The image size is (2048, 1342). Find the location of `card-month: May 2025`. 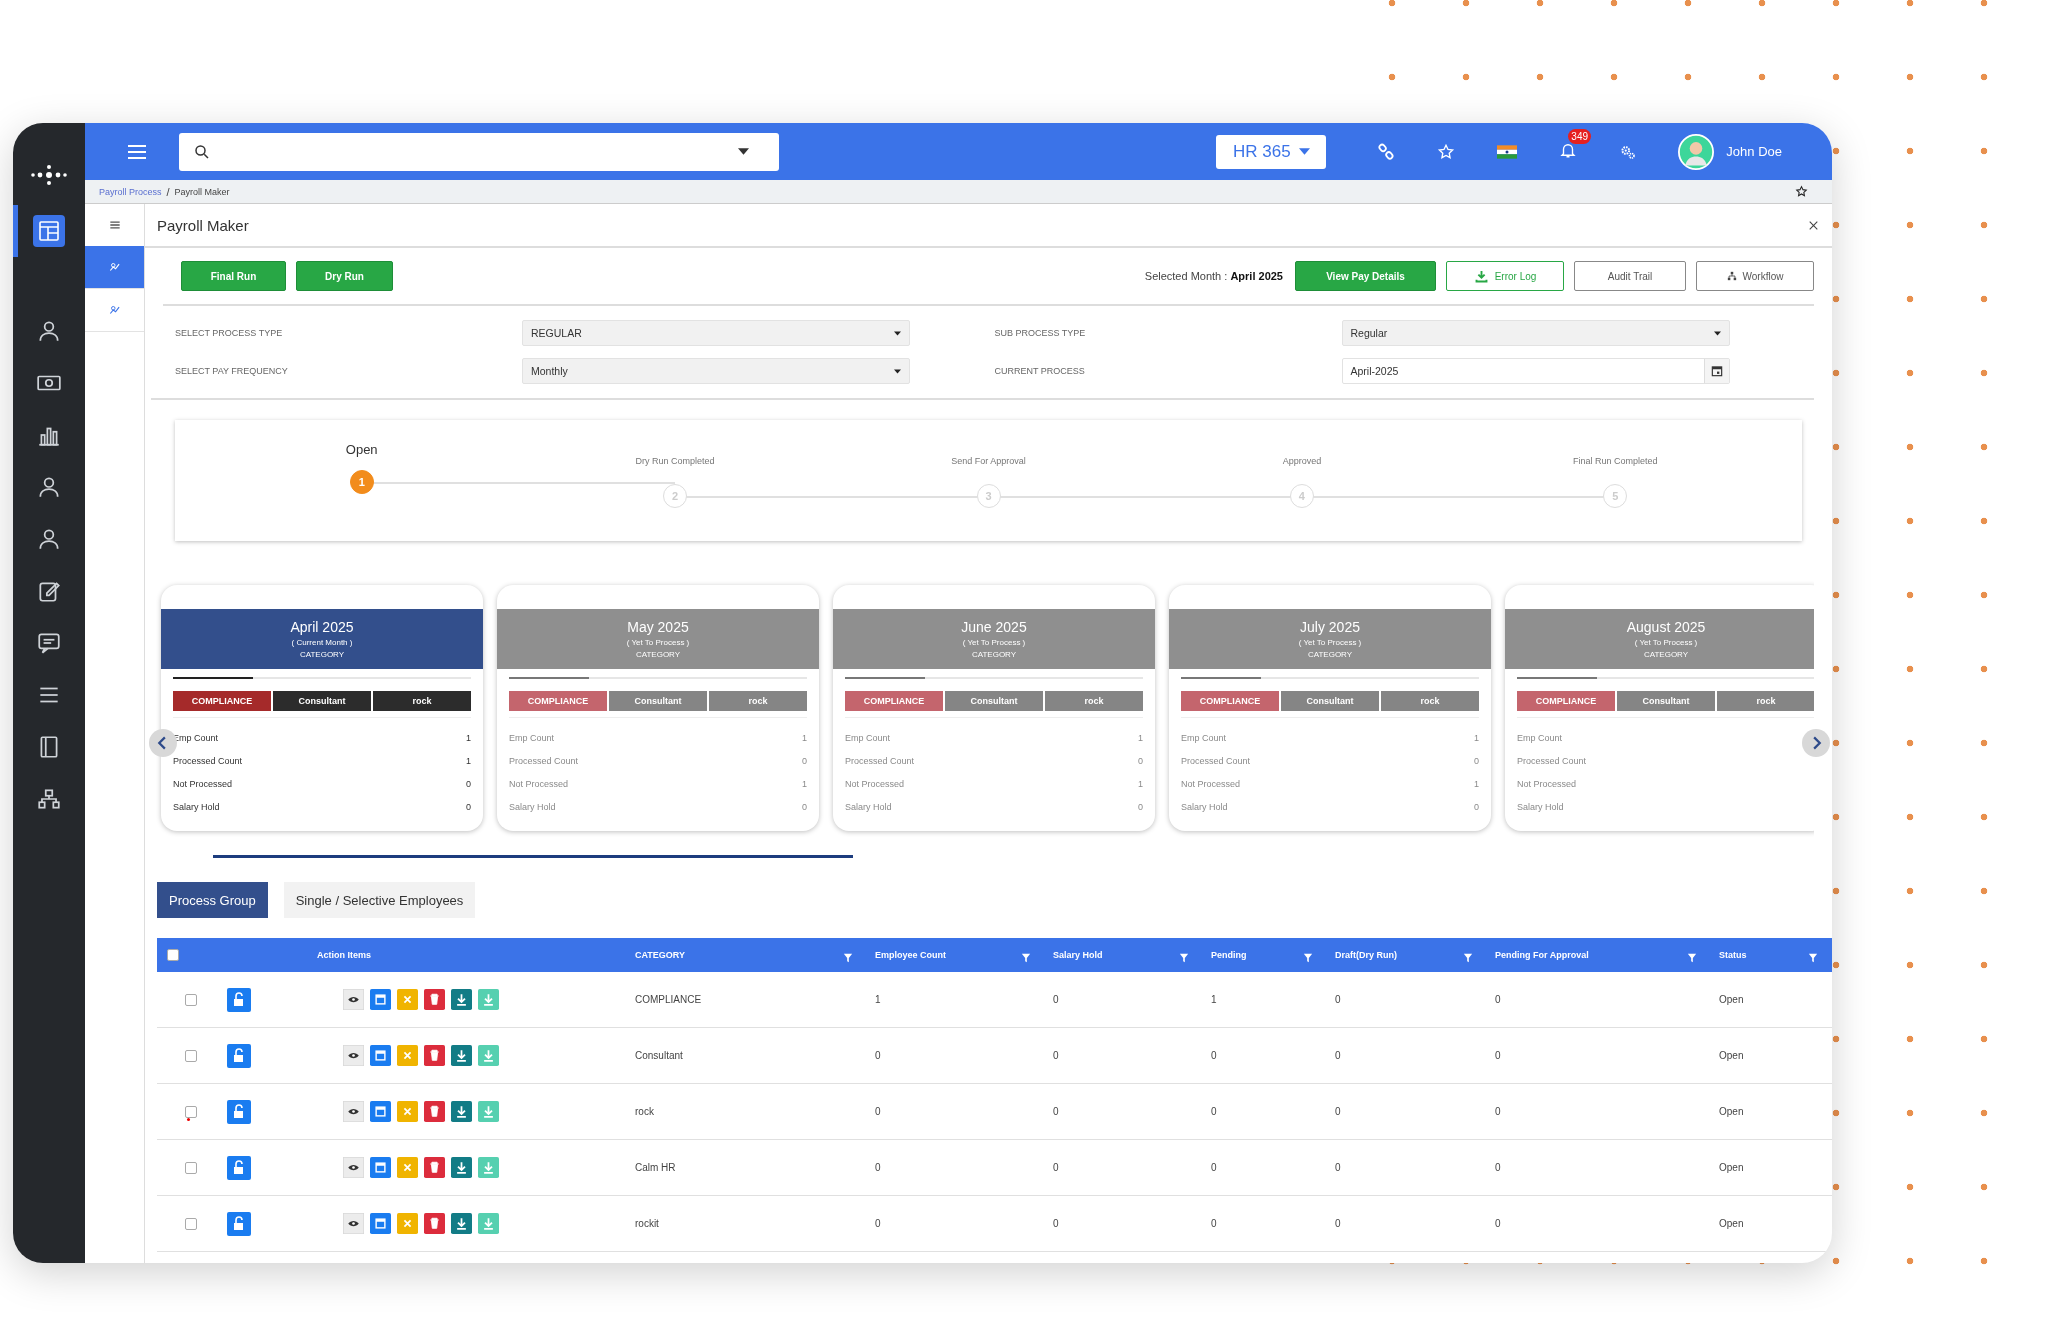

card-month: May 2025 is located at coordinates (658, 627).